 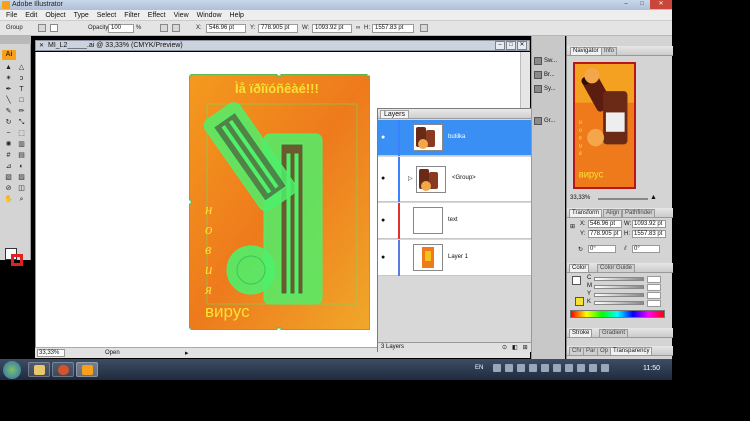 What do you see at coordinates (8, 167) in the screenshot?
I see `eyedropper-tool-icon: ⊿` at bounding box center [8, 167].